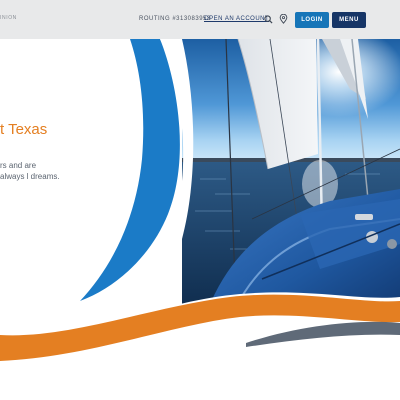 The width and height of the screenshot is (400, 400). Describe the element at coordinates (8, 18) in the screenshot. I see `brand-name-fragment: inion` at that location.